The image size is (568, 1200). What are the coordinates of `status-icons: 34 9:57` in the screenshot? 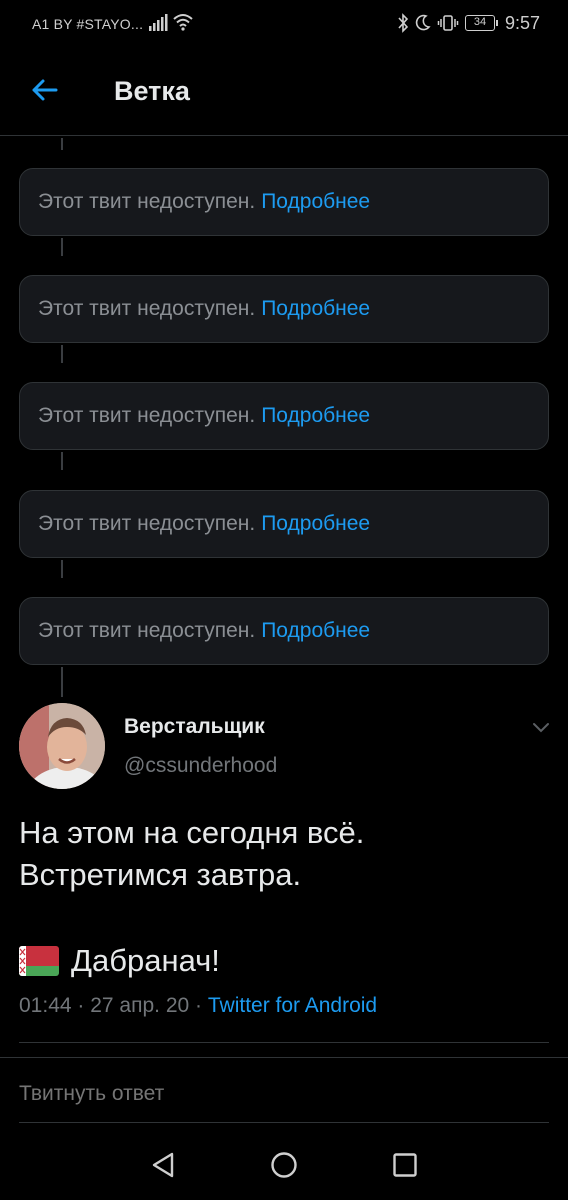 It's located at (468, 23).